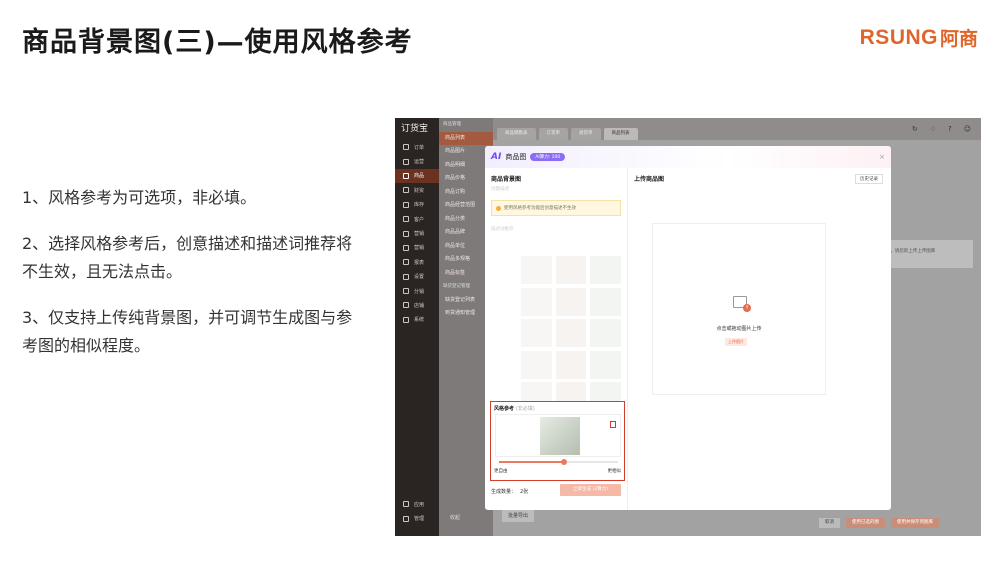 This screenshot has width=1000, height=562. Describe the element at coordinates (417, 305) in the screenshot. I see `nav-item: 店铺` at that location.